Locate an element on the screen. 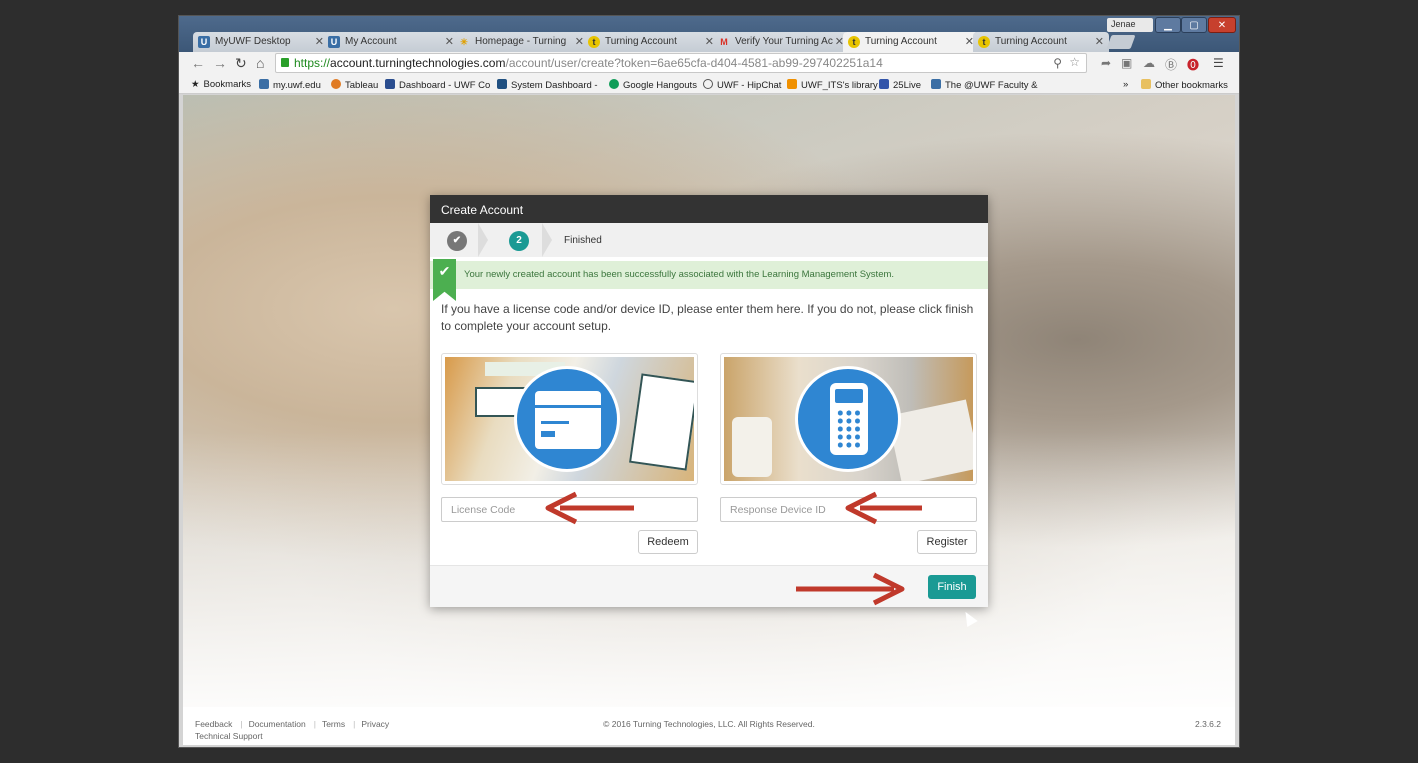  reload-icon: ↻ is located at coordinates (241, 63).